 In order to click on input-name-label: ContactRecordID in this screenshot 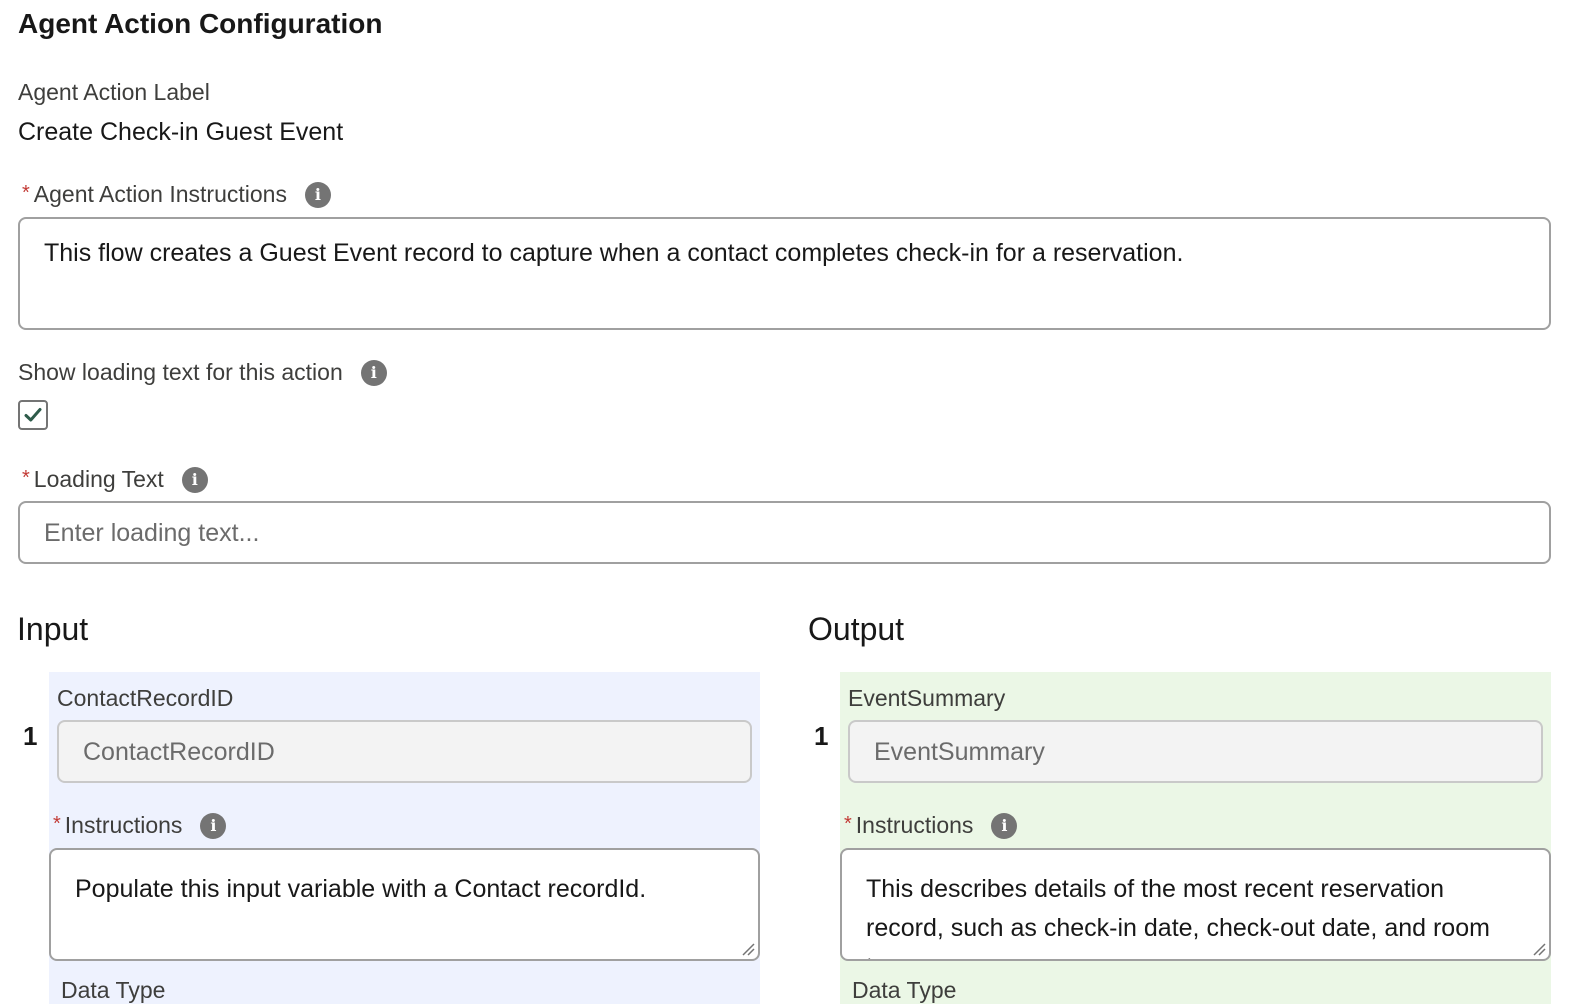, I will do `click(145, 698)`.